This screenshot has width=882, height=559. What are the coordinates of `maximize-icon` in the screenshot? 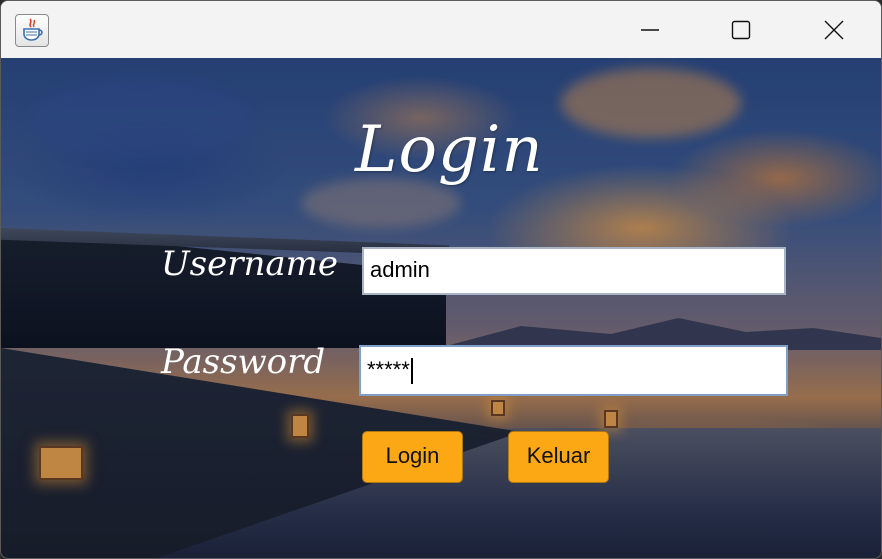 It's located at (741, 29).